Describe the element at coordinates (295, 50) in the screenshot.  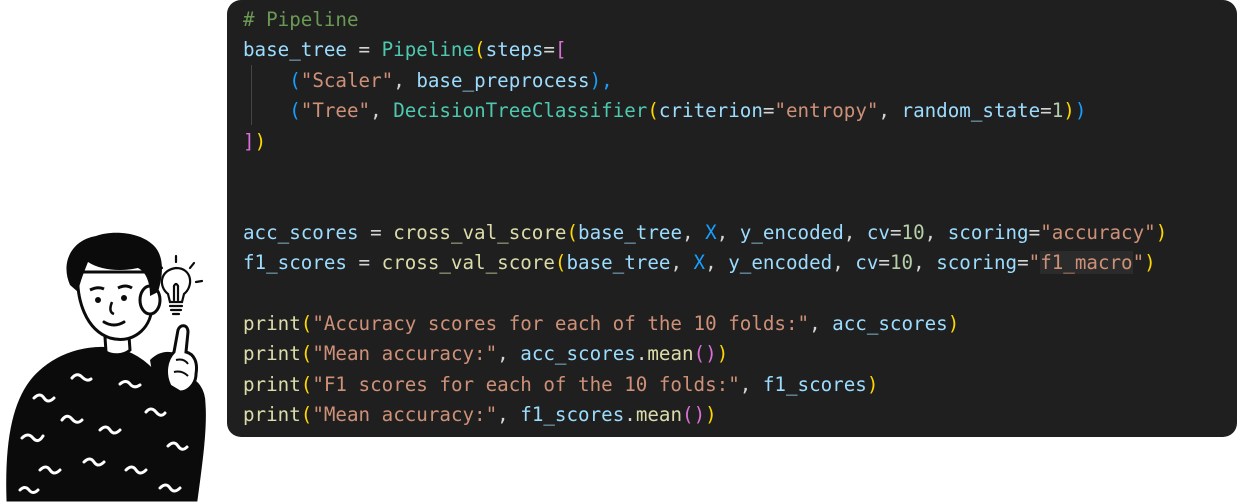
I see `variable: base_tree` at that location.